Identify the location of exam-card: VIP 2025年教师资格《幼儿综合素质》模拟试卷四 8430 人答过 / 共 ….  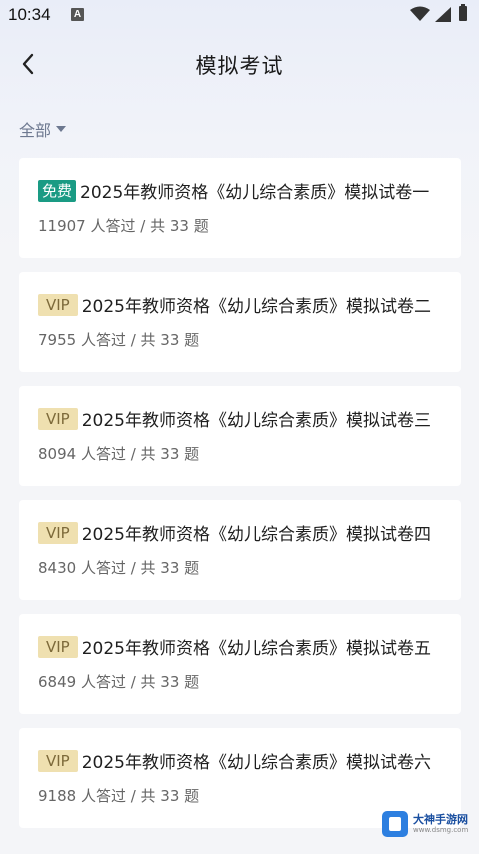
(240, 550).